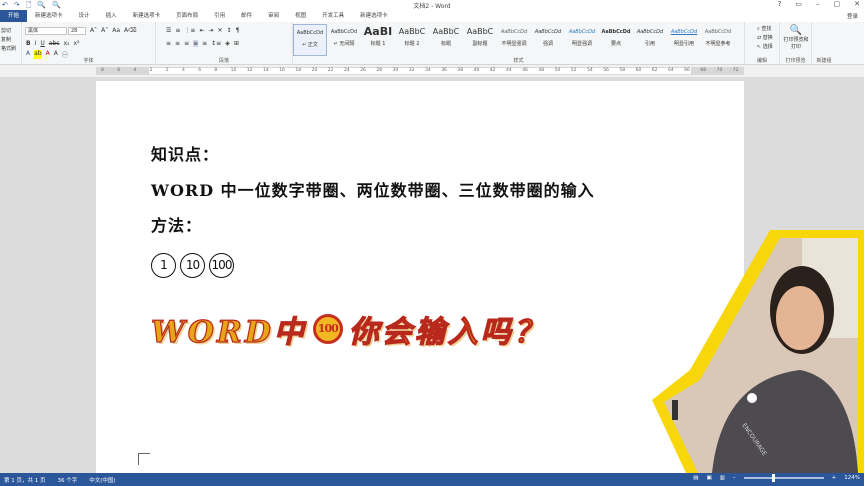 The image size is (864, 486). What do you see at coordinates (638, 70) in the screenshot?
I see `ruler-tick-label: 60` at bounding box center [638, 70].